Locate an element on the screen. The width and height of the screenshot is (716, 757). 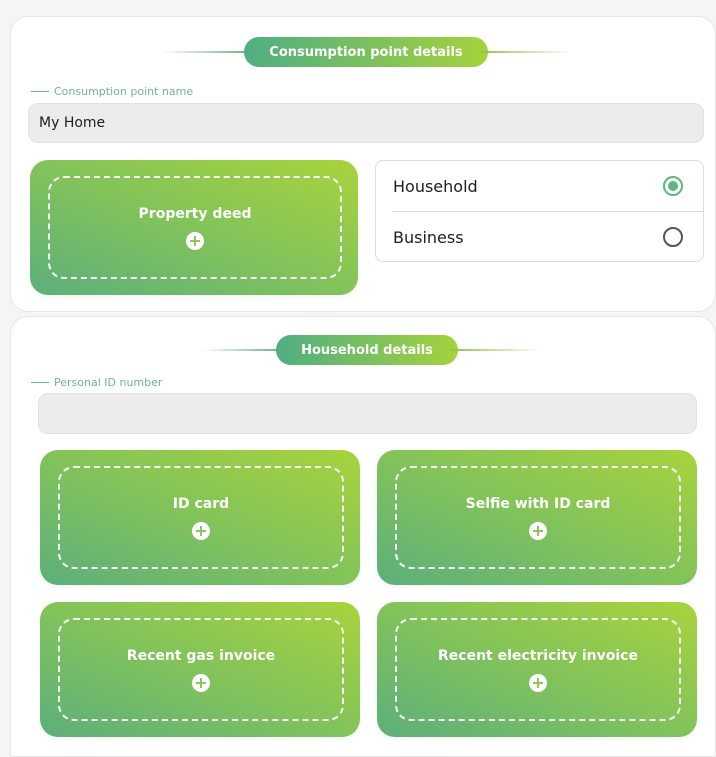
upload-dropzone: ID card is located at coordinates (201, 517).